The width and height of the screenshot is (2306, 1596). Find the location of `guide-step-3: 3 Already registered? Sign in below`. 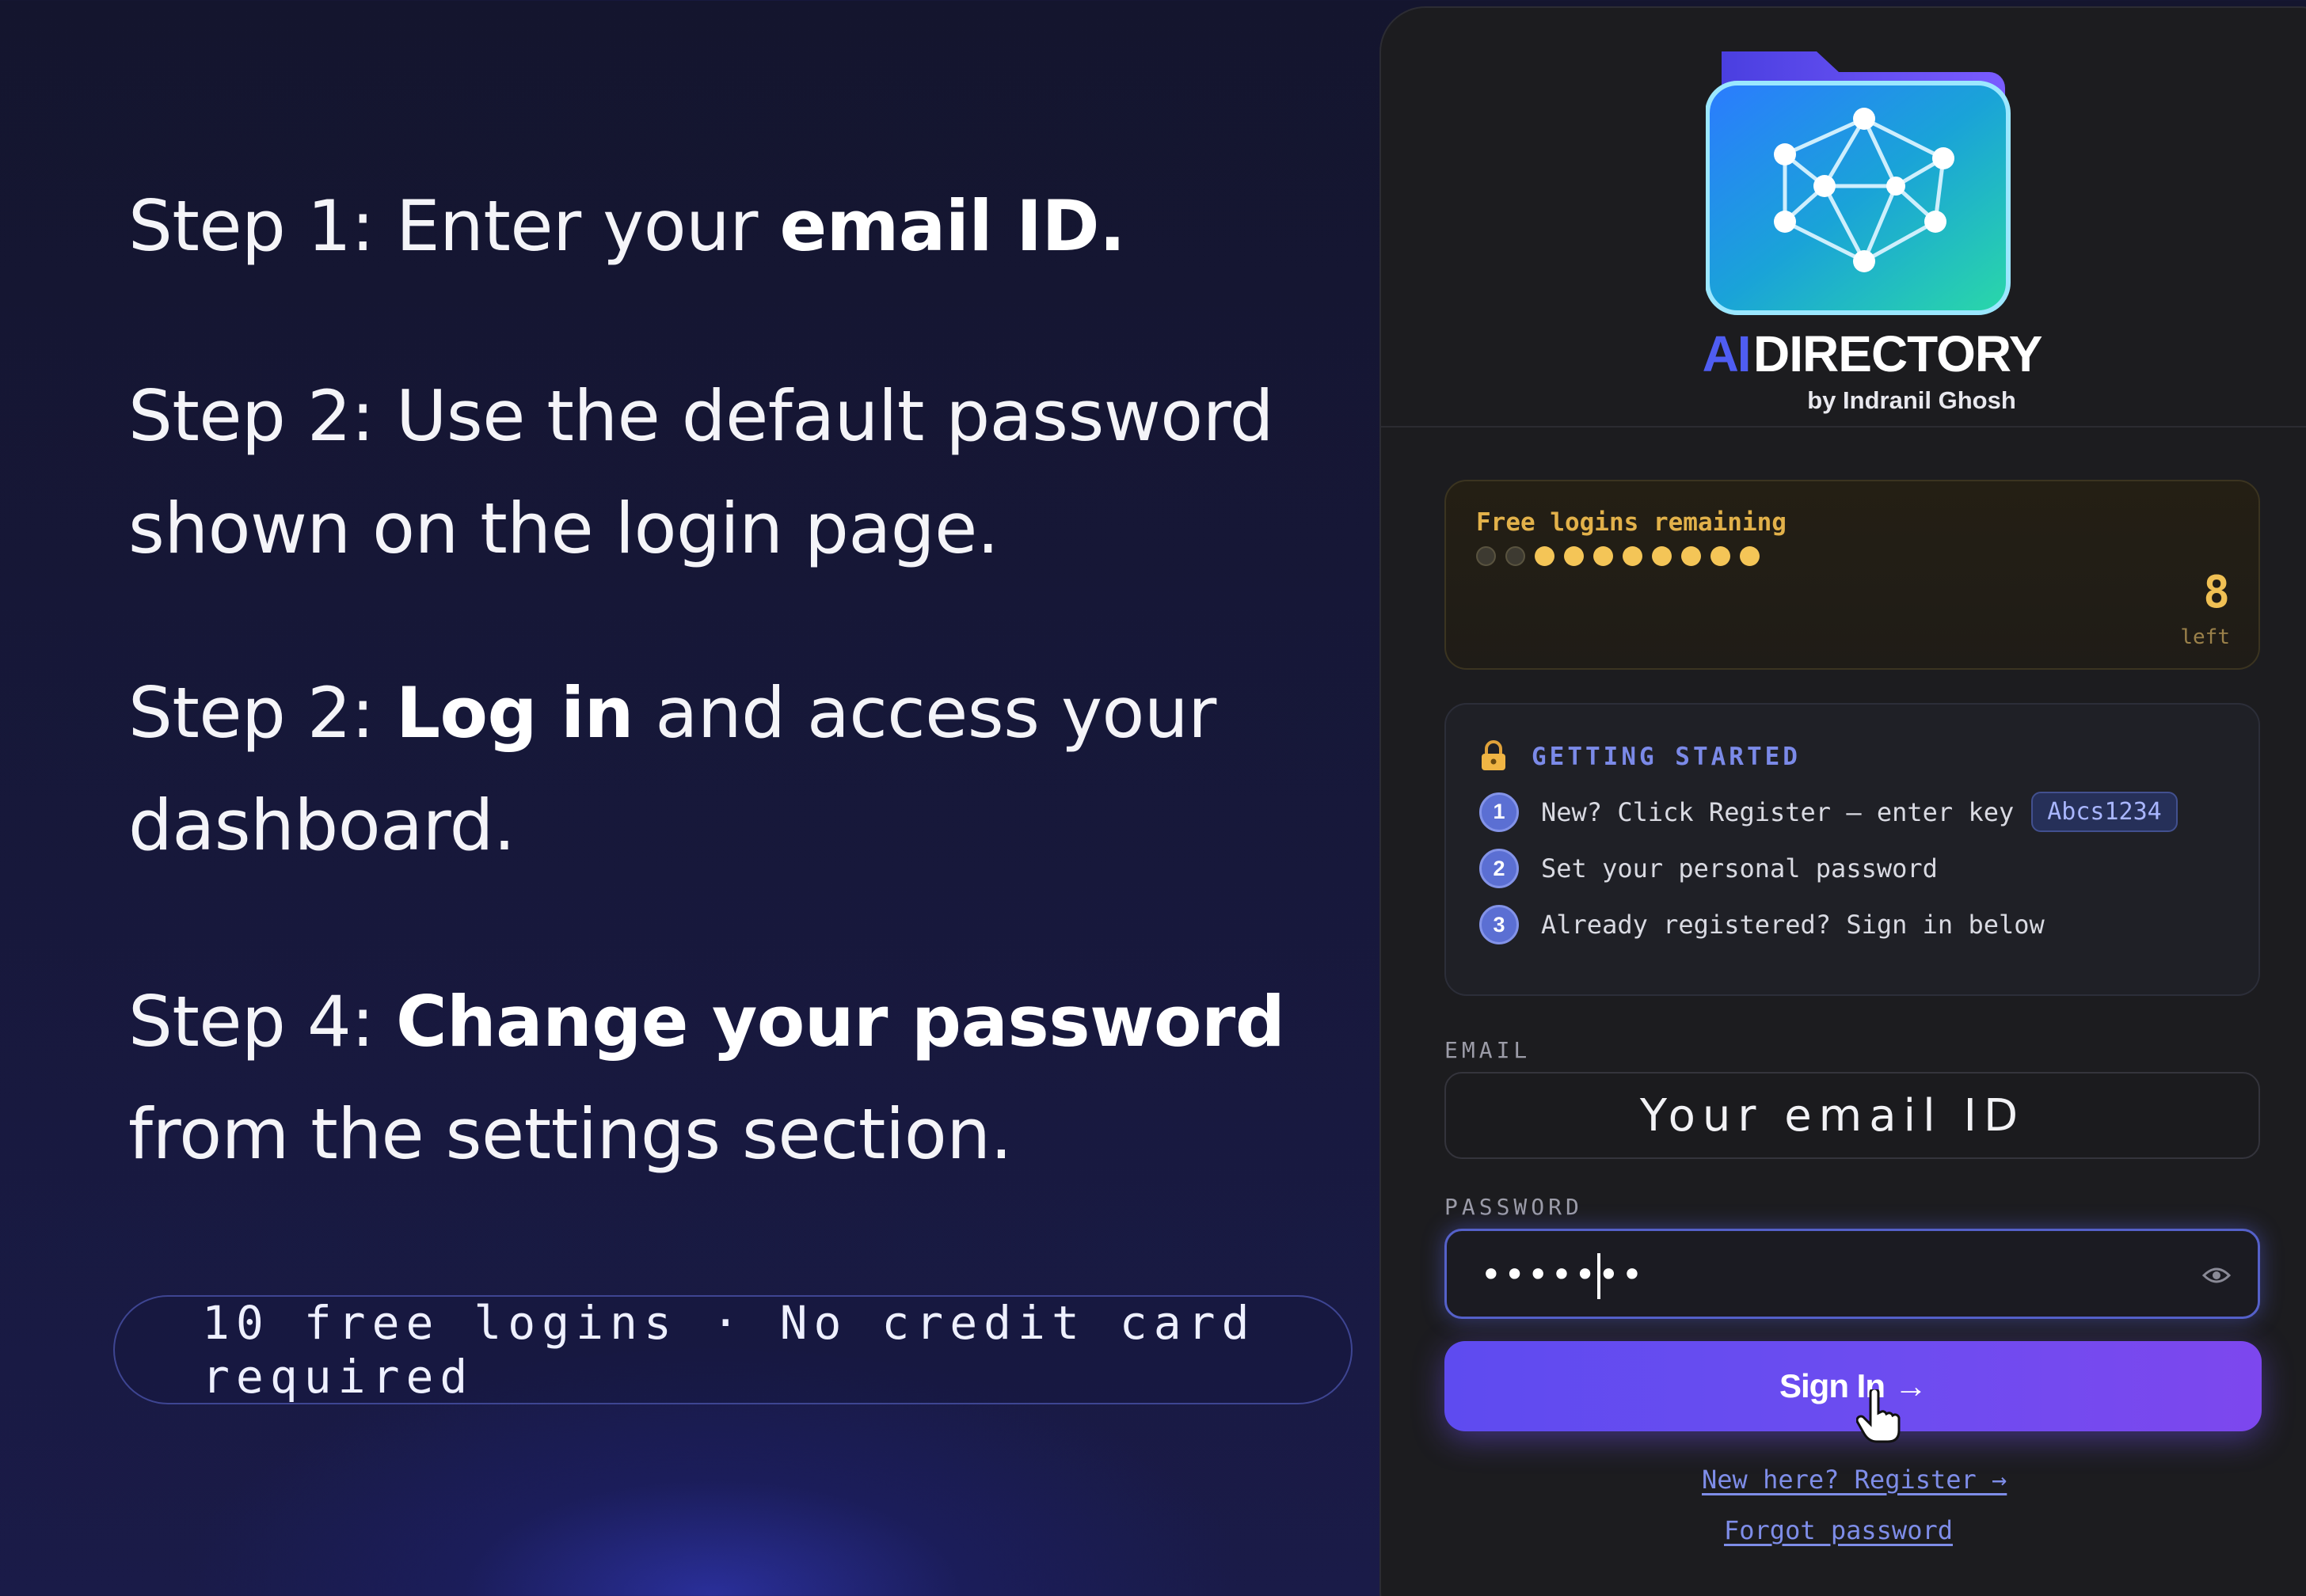

guide-step-3: 3 Already registered? Sign in below is located at coordinates (1762, 924).